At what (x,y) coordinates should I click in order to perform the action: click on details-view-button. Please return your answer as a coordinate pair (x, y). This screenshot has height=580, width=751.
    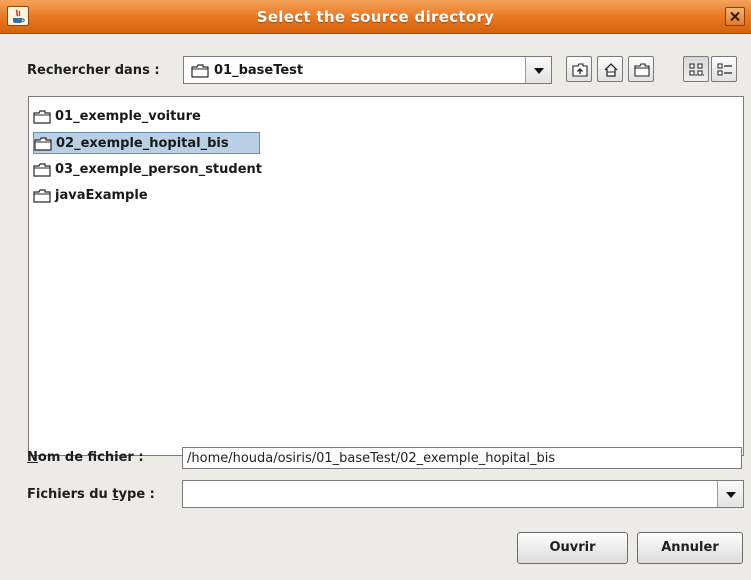
    Looking at the image, I should click on (724, 69).